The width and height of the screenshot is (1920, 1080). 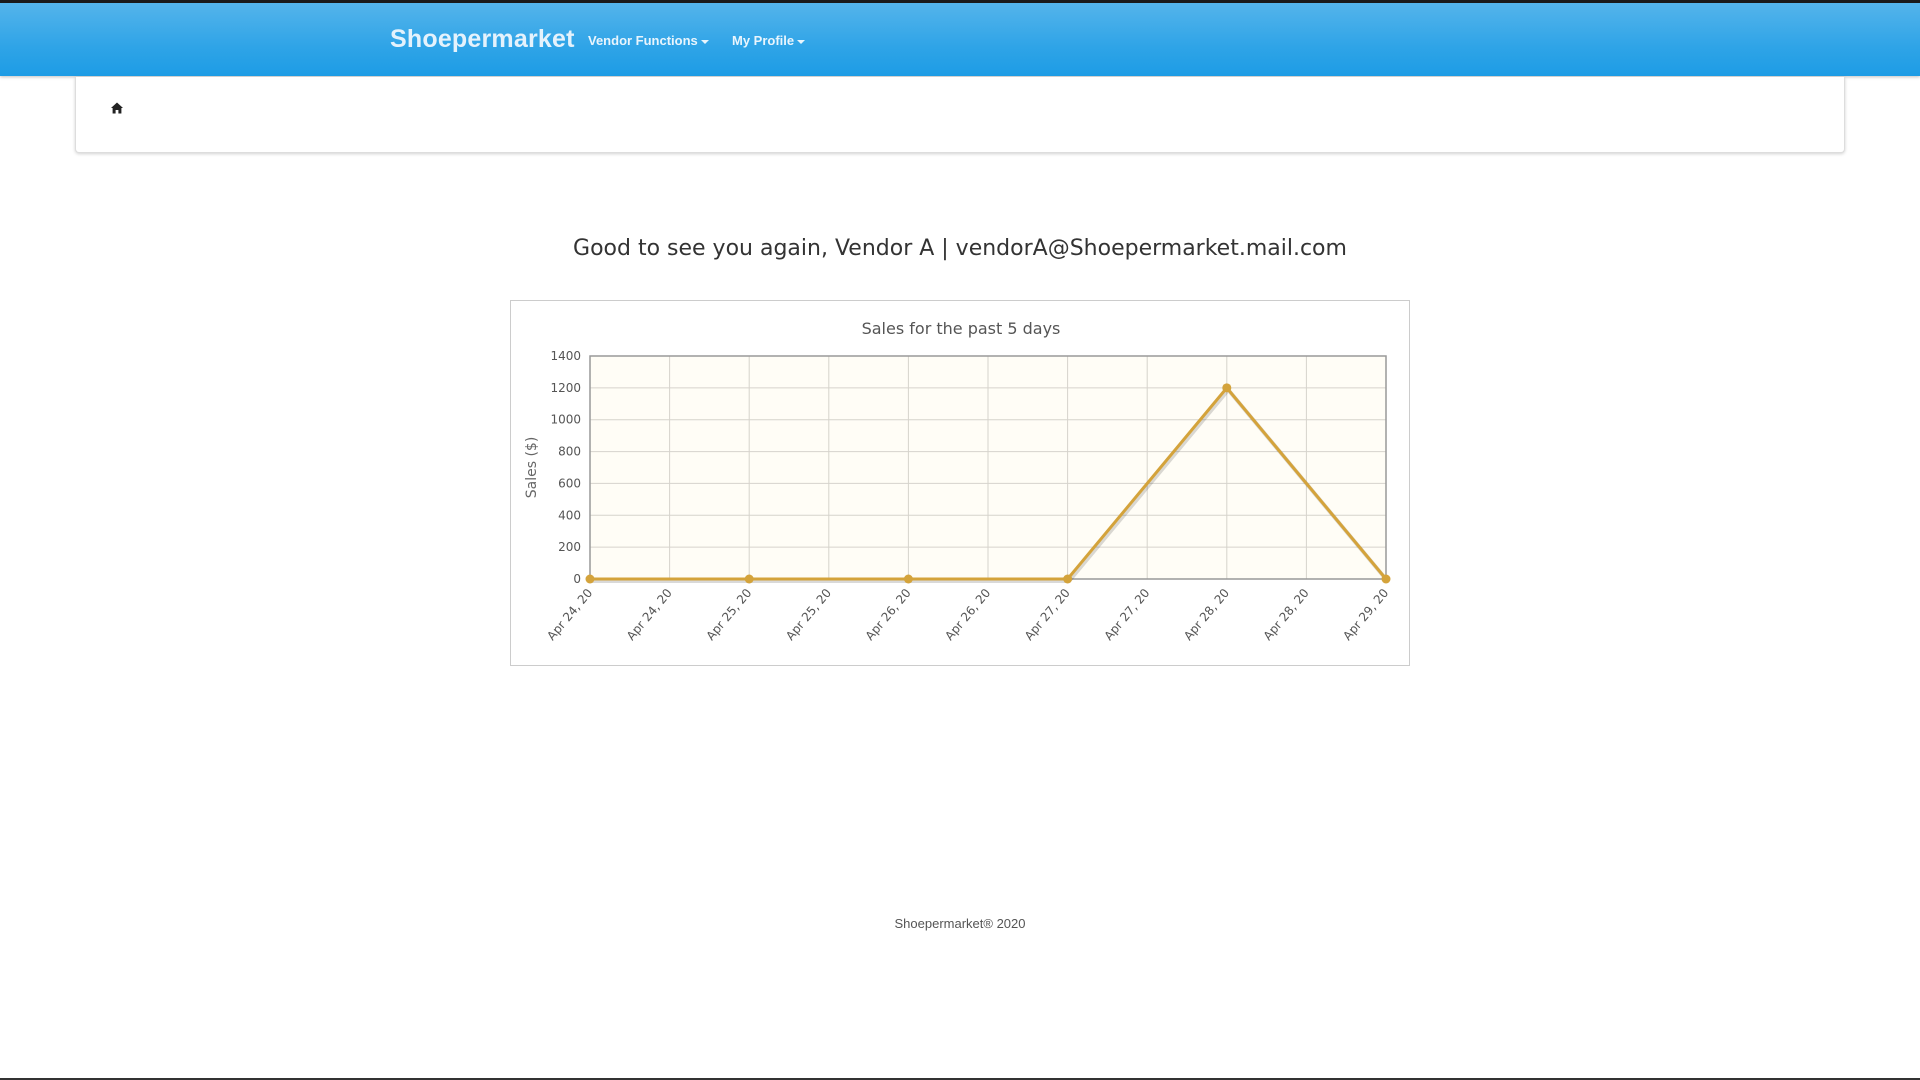 What do you see at coordinates (117, 108) in the screenshot?
I see `home-icon` at bounding box center [117, 108].